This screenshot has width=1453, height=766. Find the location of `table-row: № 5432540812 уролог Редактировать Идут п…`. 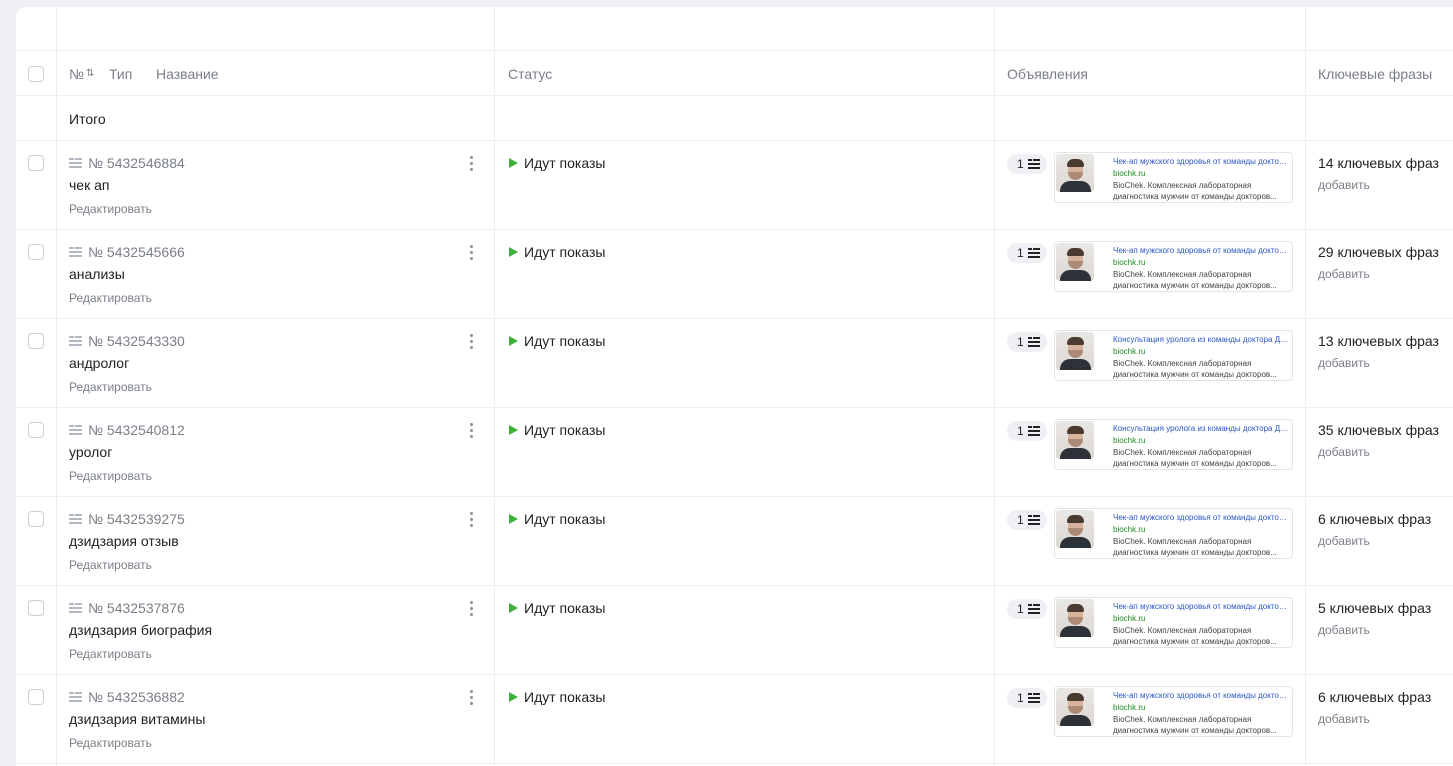

table-row: № 5432540812 уролог Редактировать Идут п… is located at coordinates (734, 452).